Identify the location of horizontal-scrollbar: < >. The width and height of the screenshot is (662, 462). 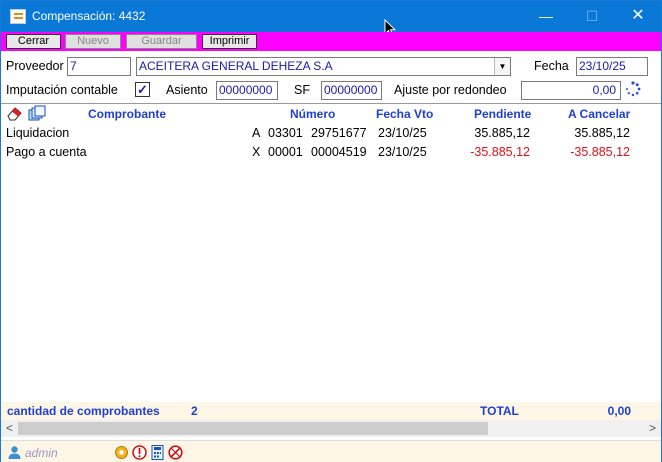
(331, 428).